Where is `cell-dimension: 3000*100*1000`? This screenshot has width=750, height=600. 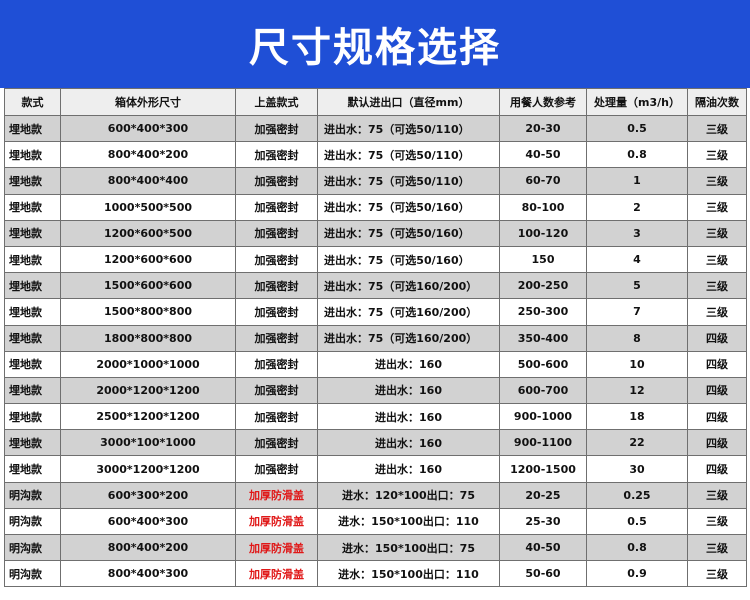
cell-dimension: 3000*100*1000 is located at coordinates (148, 443).